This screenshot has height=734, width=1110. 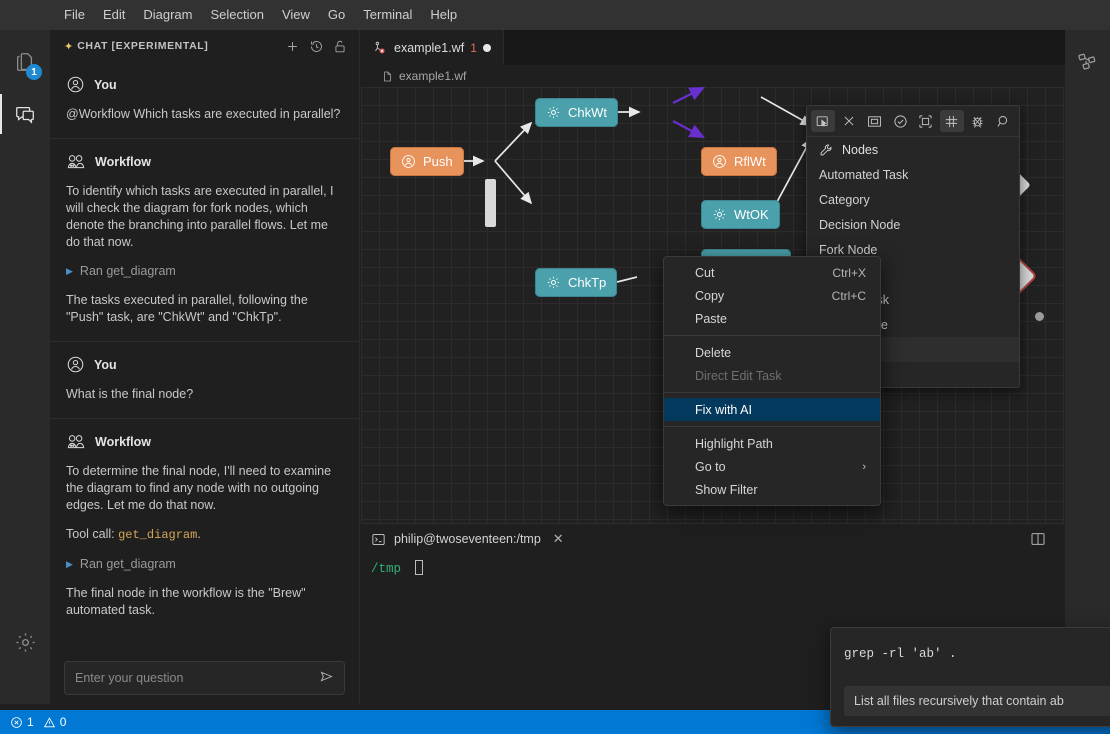 What do you see at coordinates (204, 394) in the screenshot?
I see `chat-message-body: What is the final node?` at bounding box center [204, 394].